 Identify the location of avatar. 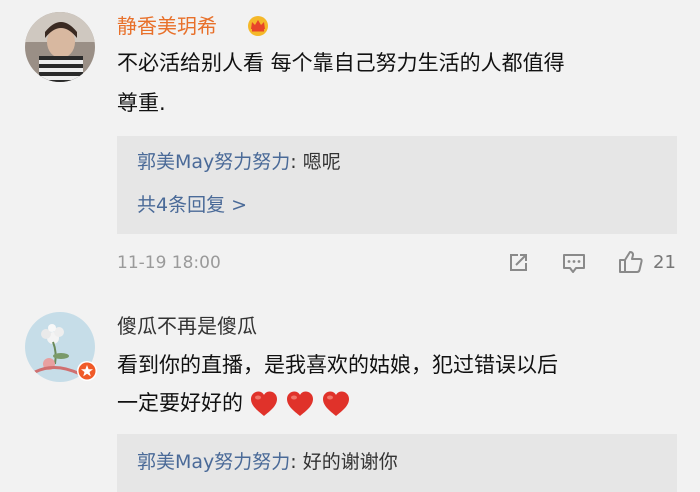
(60, 47).